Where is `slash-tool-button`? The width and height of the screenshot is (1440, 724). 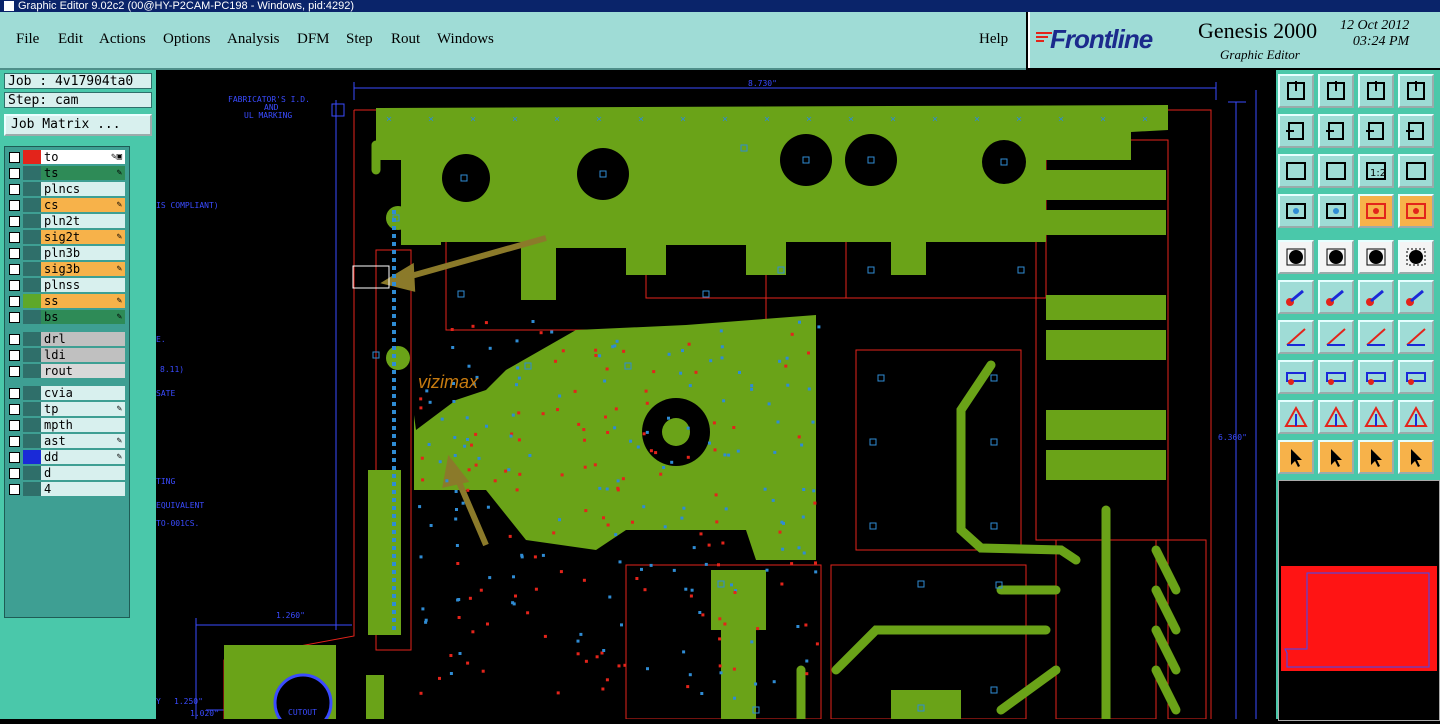
slash-tool-button is located at coordinates (1336, 337).